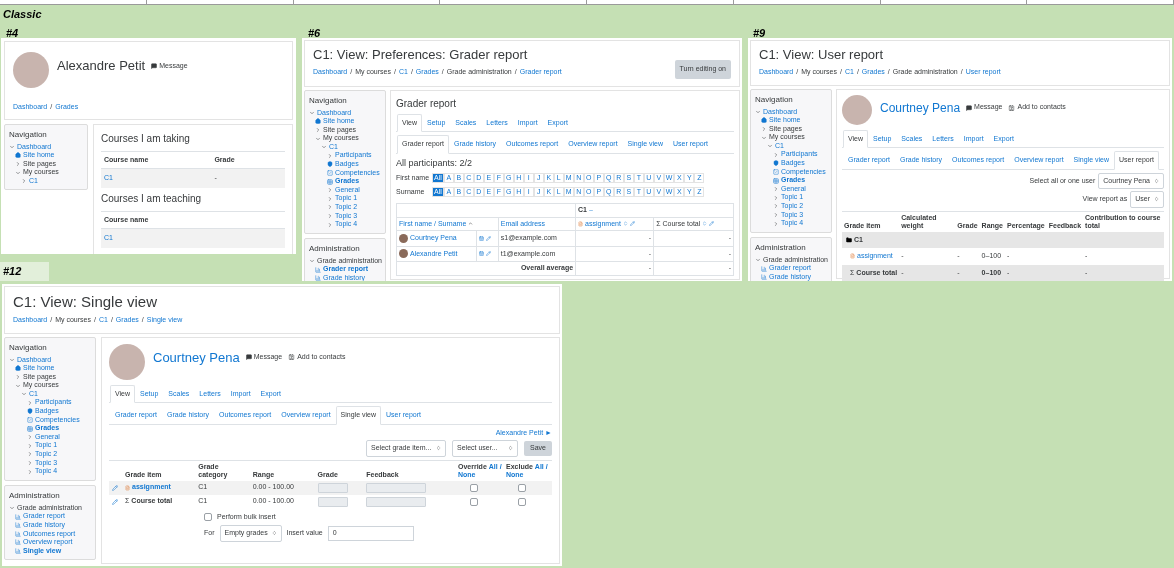 The height and width of the screenshot is (568, 1174). Describe the element at coordinates (152, 198) in the screenshot. I see `section-heading: Courses I am teaching` at that location.